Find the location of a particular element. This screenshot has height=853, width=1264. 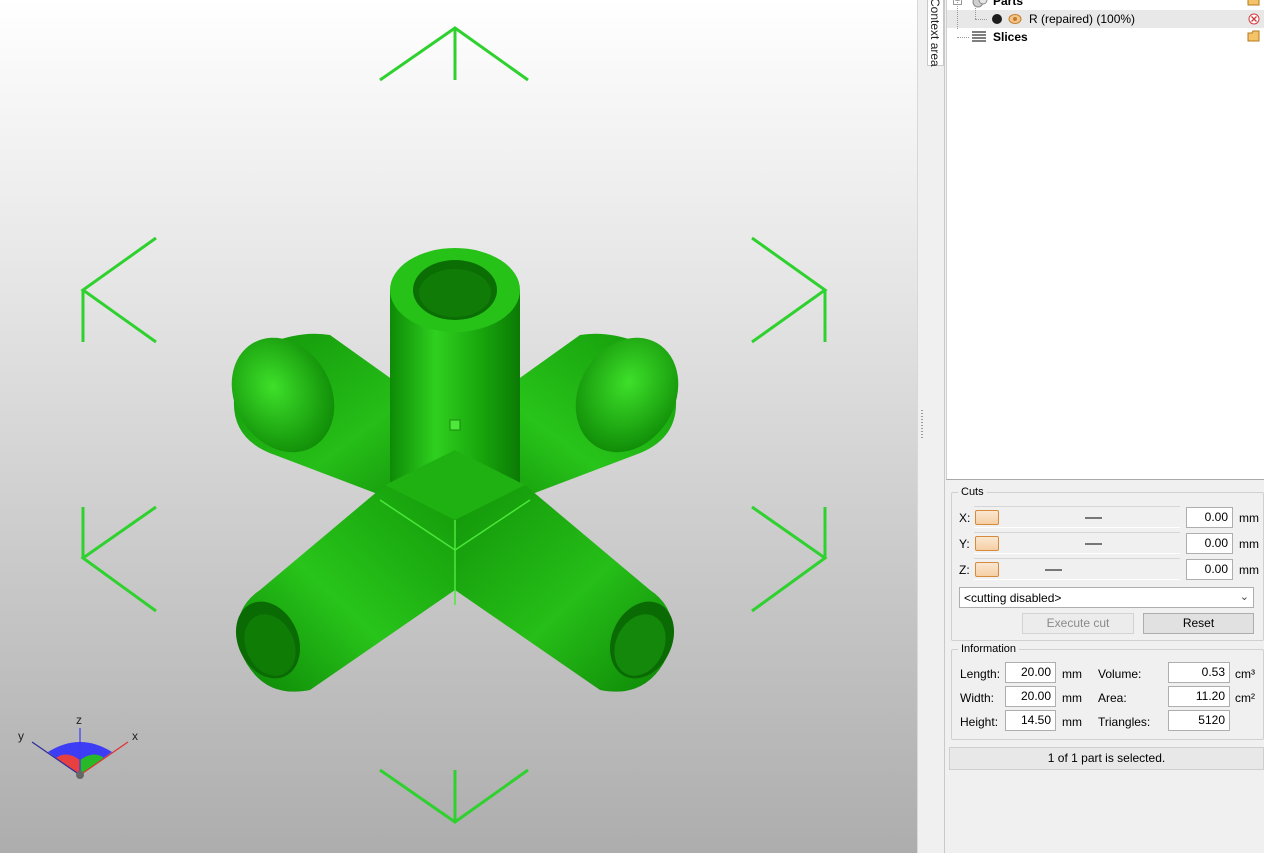

parts-icon is located at coordinates (980, 4).